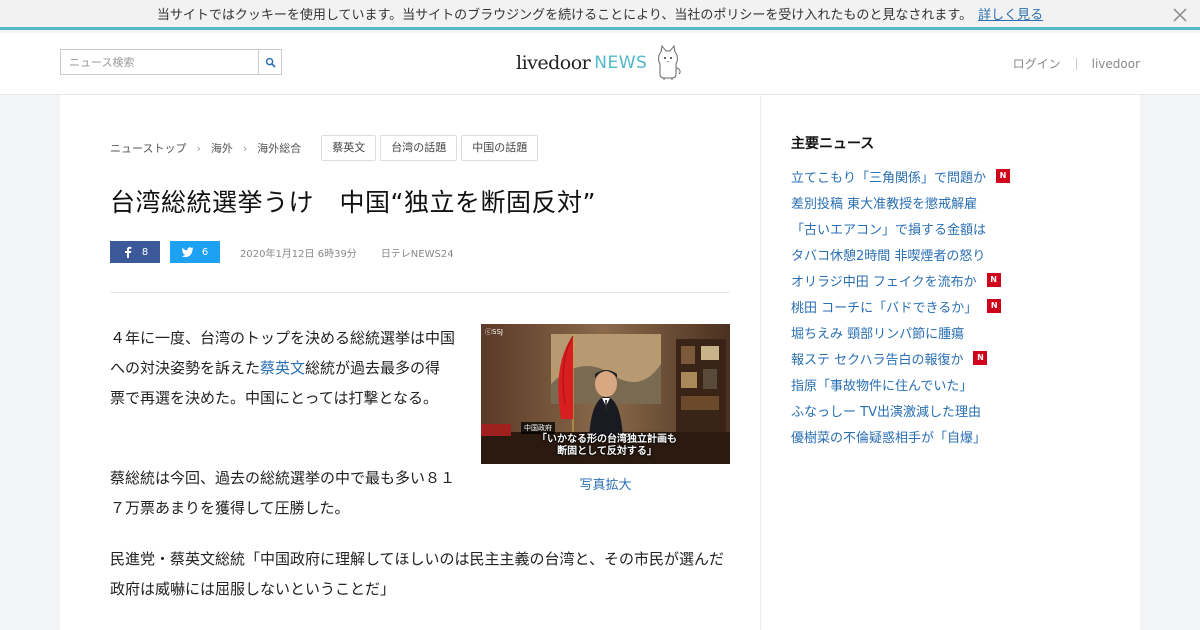 The height and width of the screenshot is (630, 1200). I want to click on news-item: タバコ休憩2時間 非喫煙者の怒り, so click(900, 254).